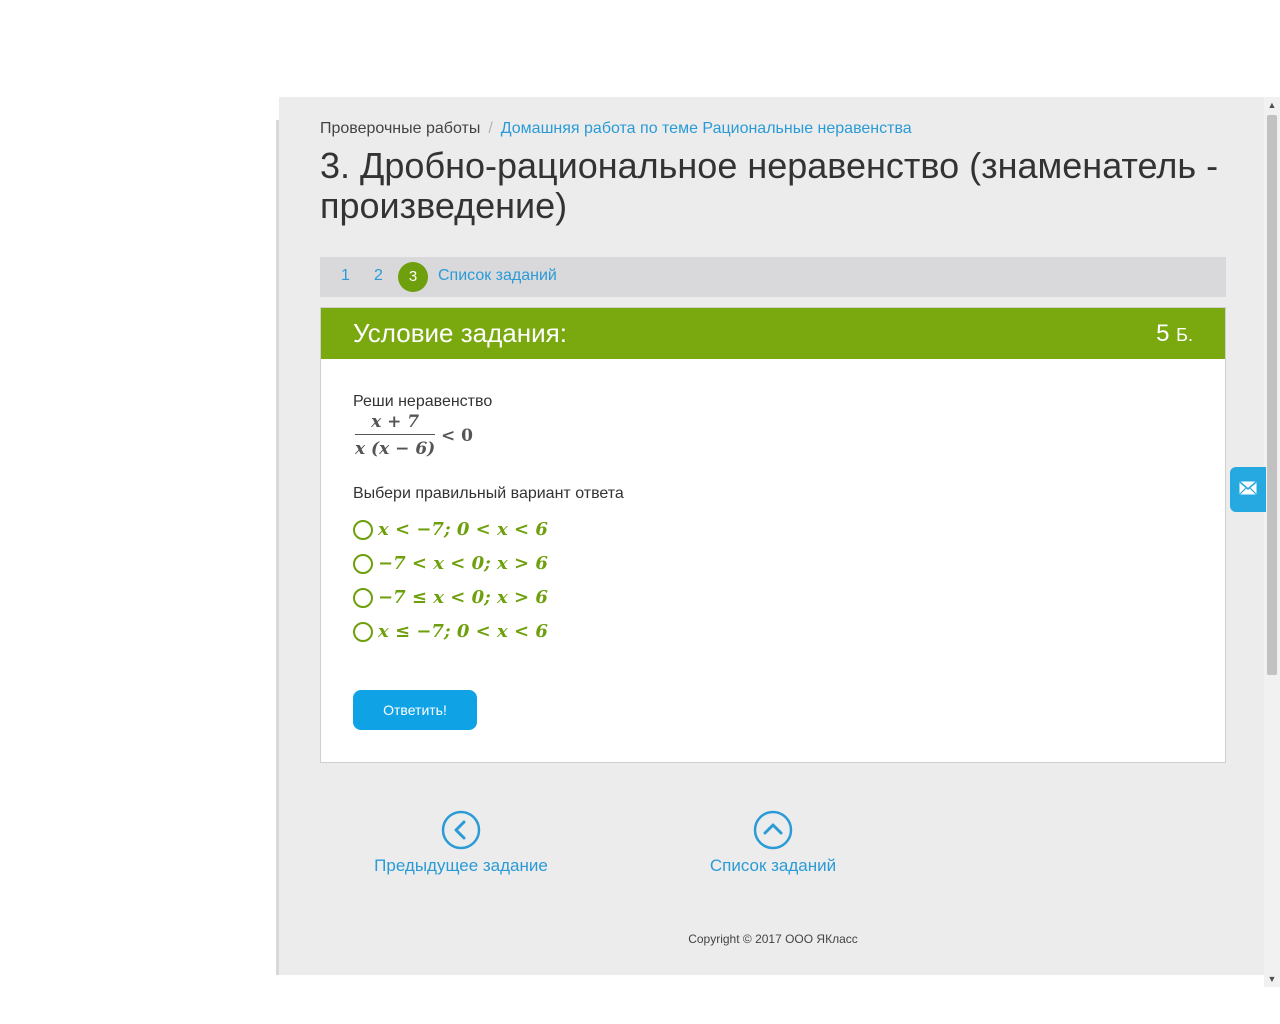 Image resolution: width=1280 pixels, height=1024 pixels. I want to click on answer-option-label: −7 < x < 0; x > 6, so click(463, 563).